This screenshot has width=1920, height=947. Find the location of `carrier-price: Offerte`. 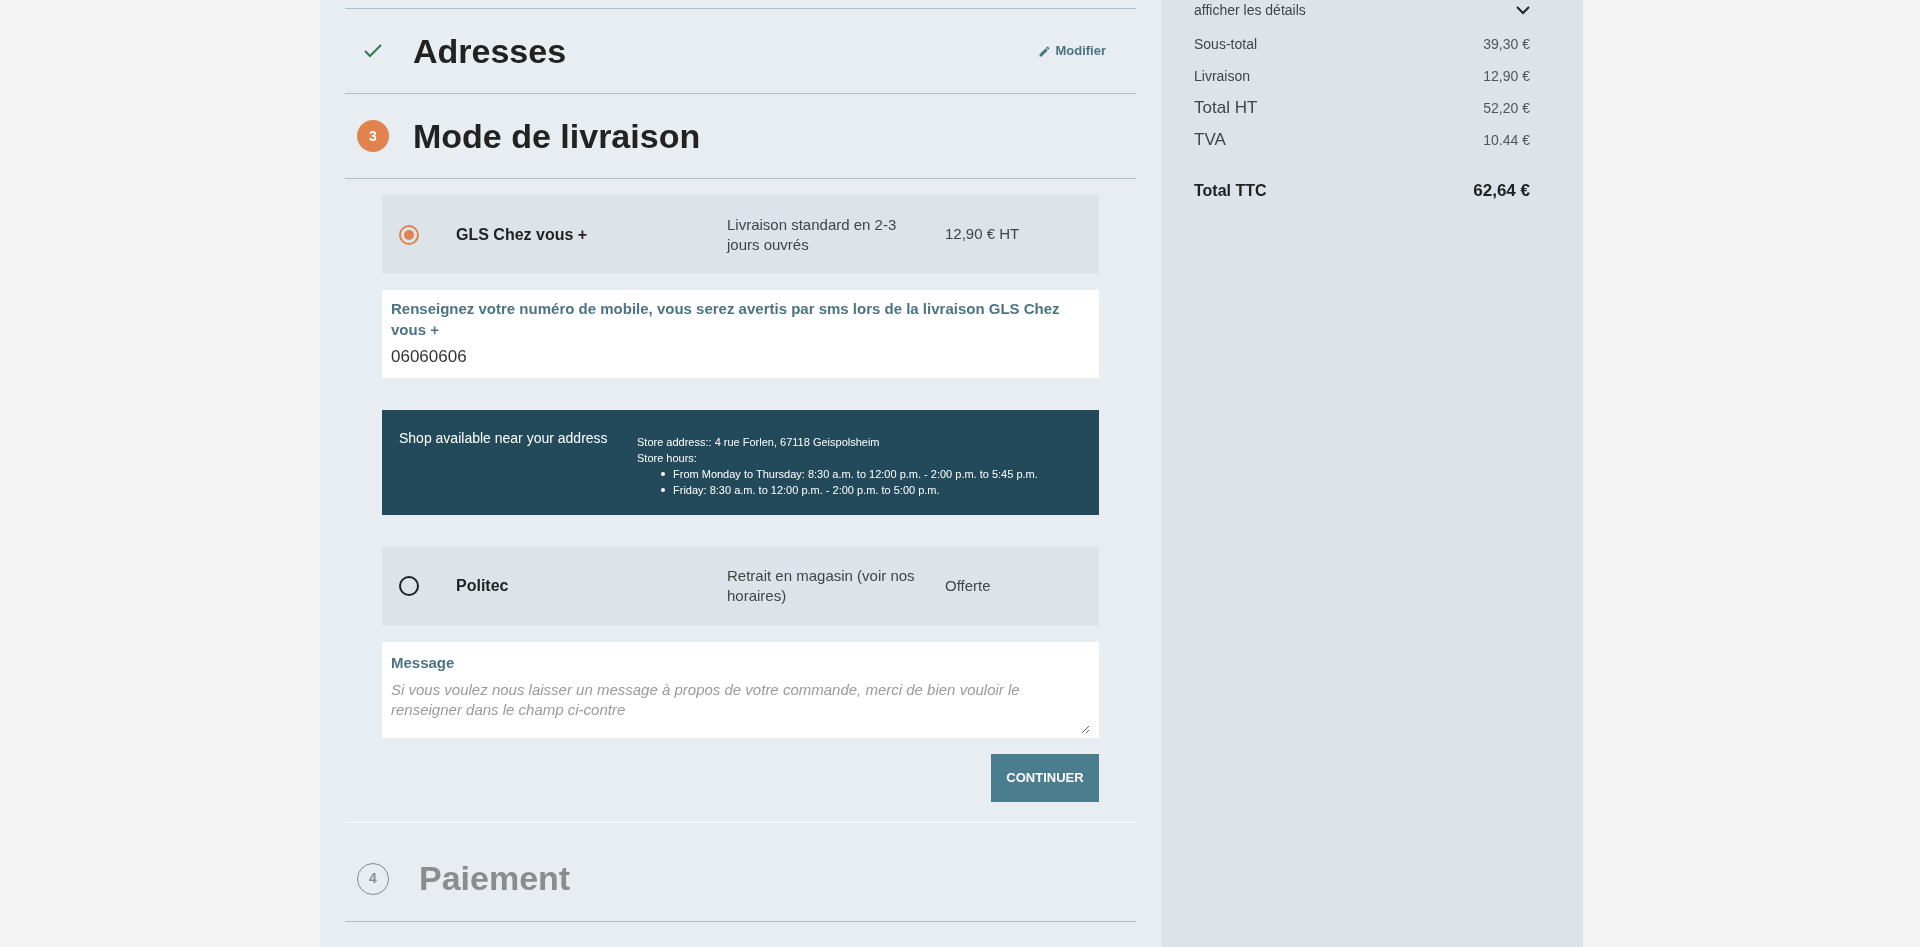

carrier-price: Offerte is located at coordinates (968, 585).